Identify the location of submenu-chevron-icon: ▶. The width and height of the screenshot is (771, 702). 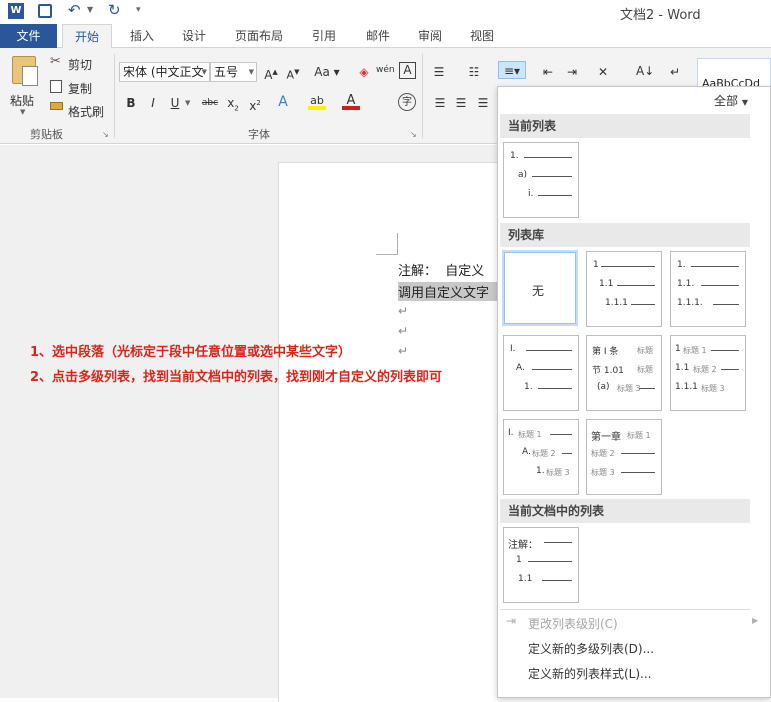
(755, 620).